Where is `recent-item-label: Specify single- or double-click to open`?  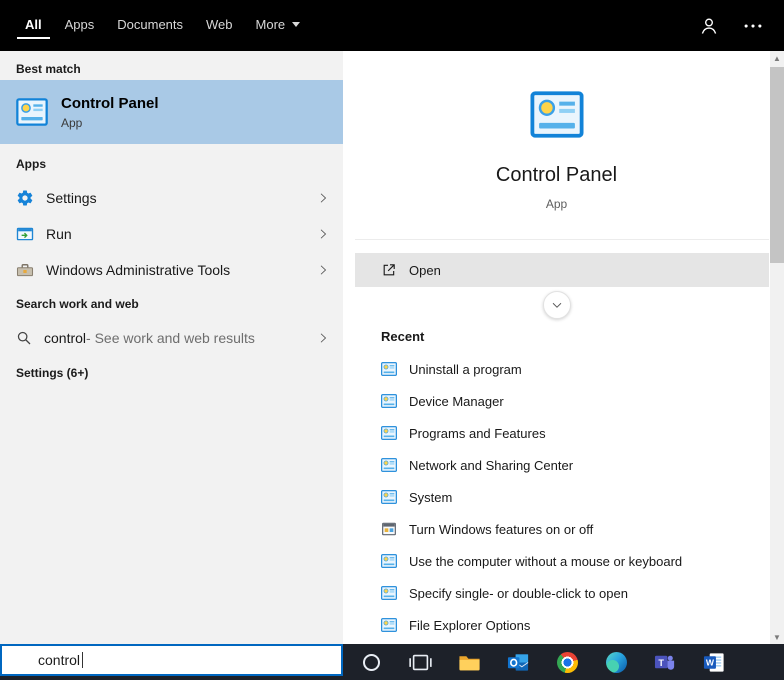
recent-item-label: Specify single- or double-click to open is located at coordinates (518, 593).